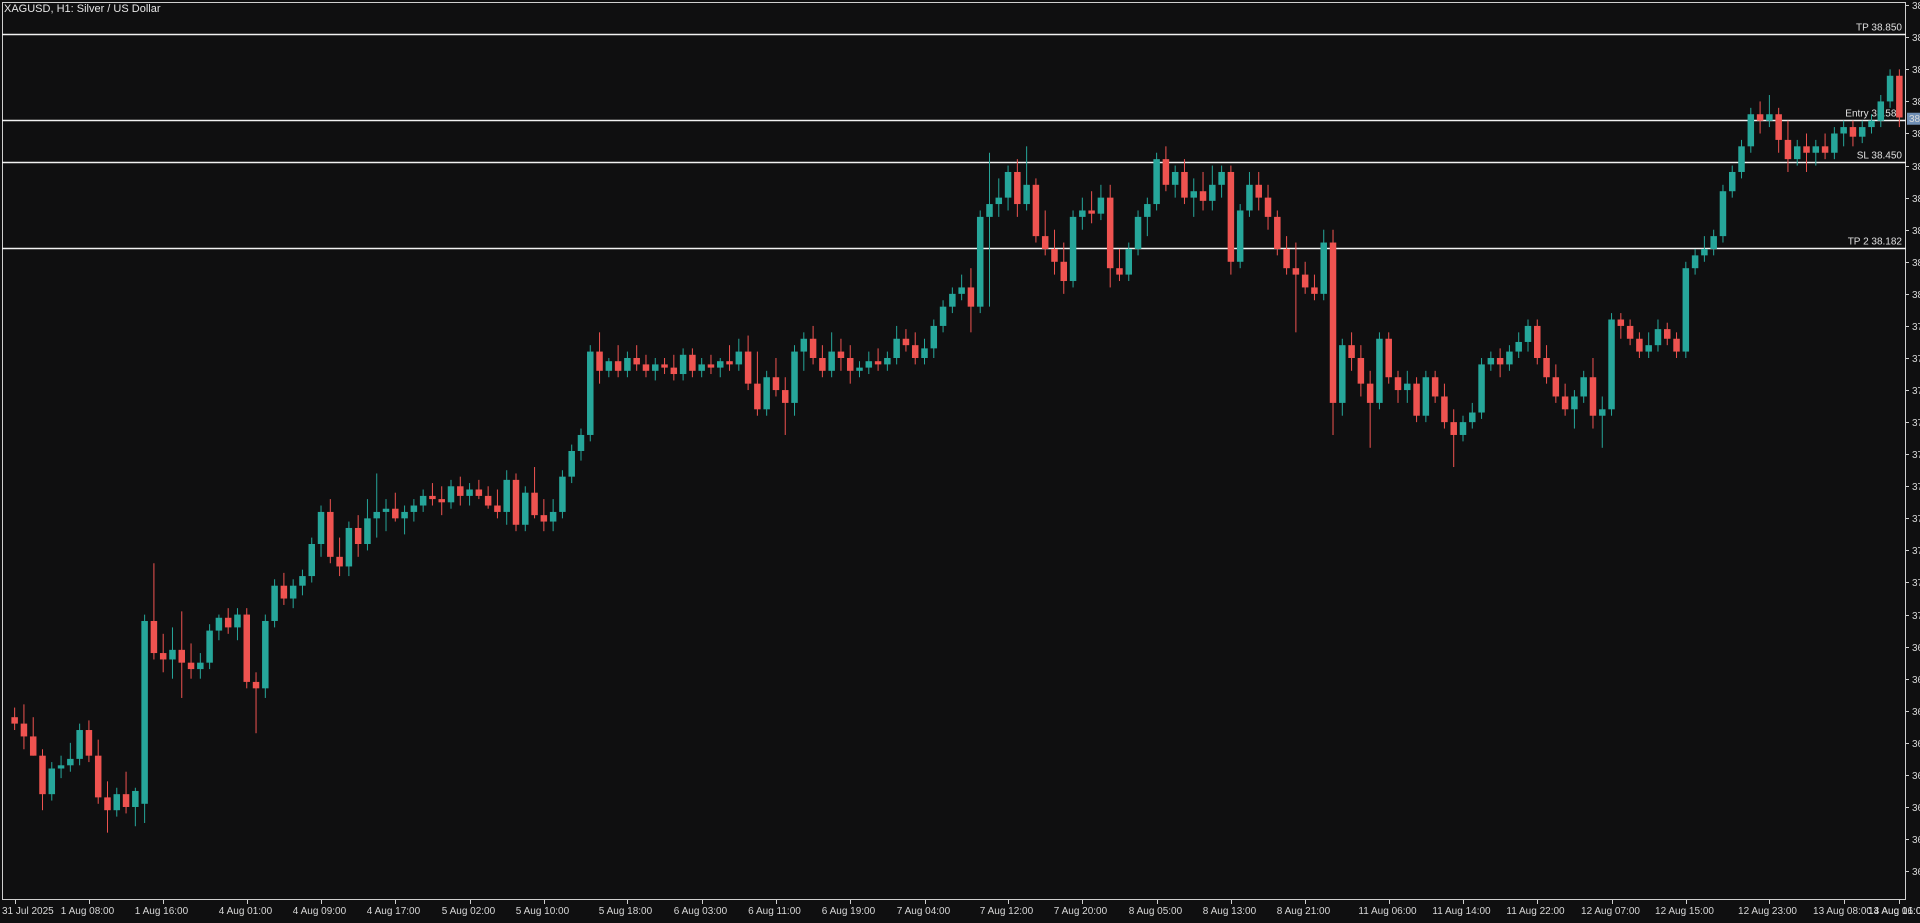  Describe the element at coordinates (1916, 167) in the screenshot. I see `y-tick-label: 38.440` at that location.